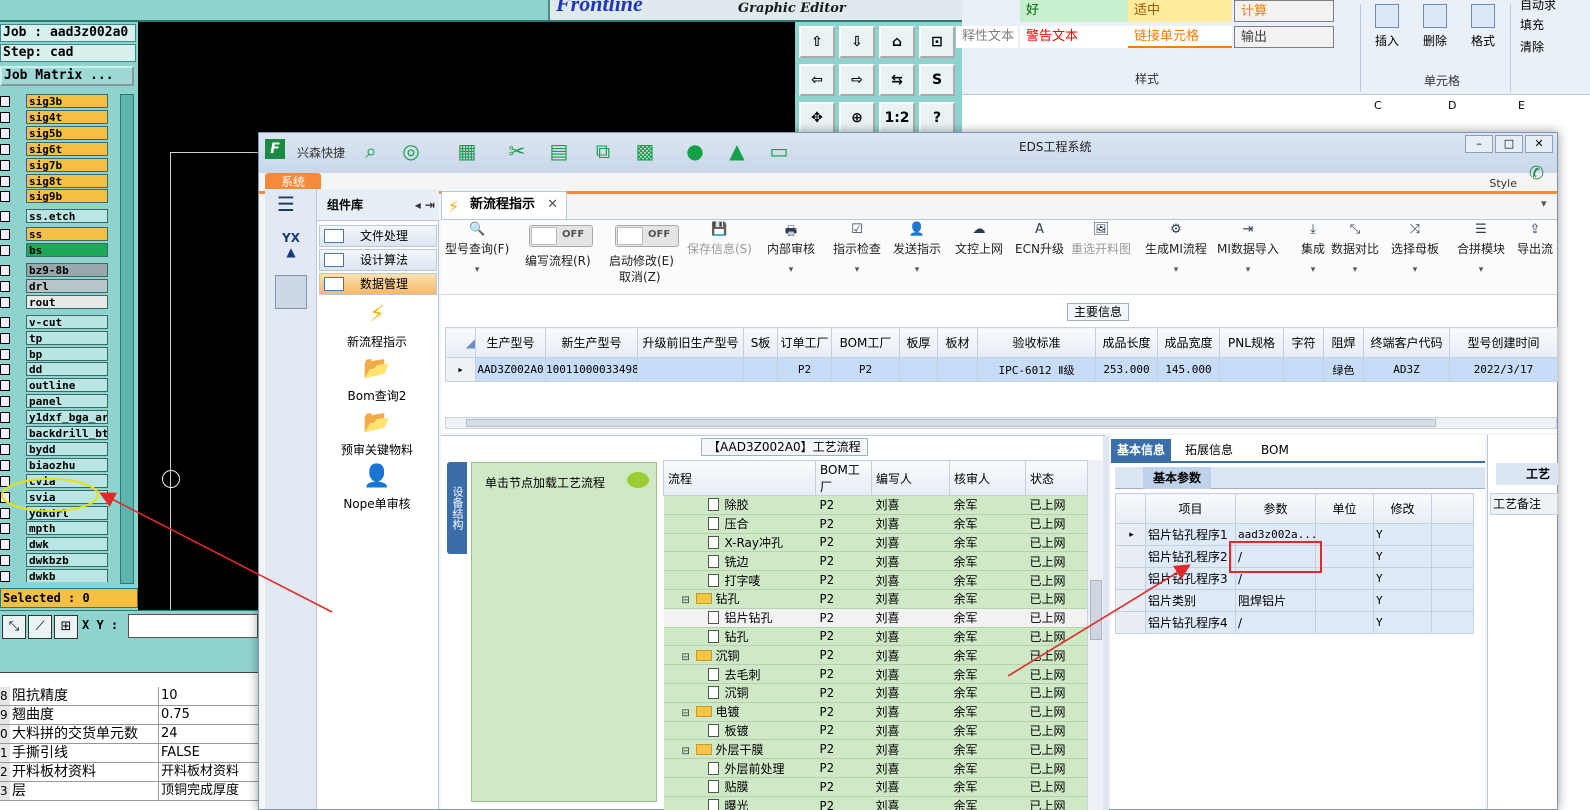  What do you see at coordinates (517, 151) in the screenshot?
I see `scissors-icon: ✂` at bounding box center [517, 151].